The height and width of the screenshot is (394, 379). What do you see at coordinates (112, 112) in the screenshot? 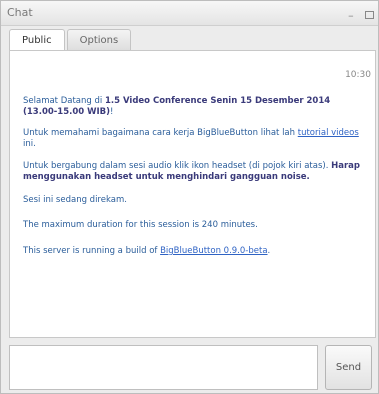
I see `welcome-suffix: !` at bounding box center [112, 112].